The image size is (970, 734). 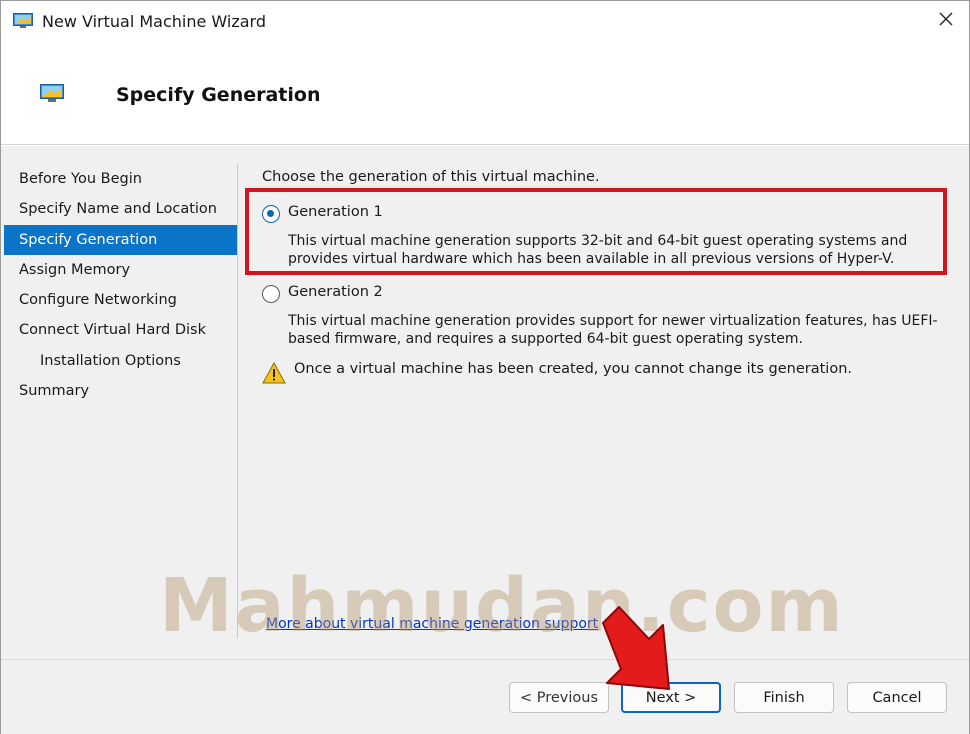 I want to click on highlight-annotation-box, so click(x=596, y=231).